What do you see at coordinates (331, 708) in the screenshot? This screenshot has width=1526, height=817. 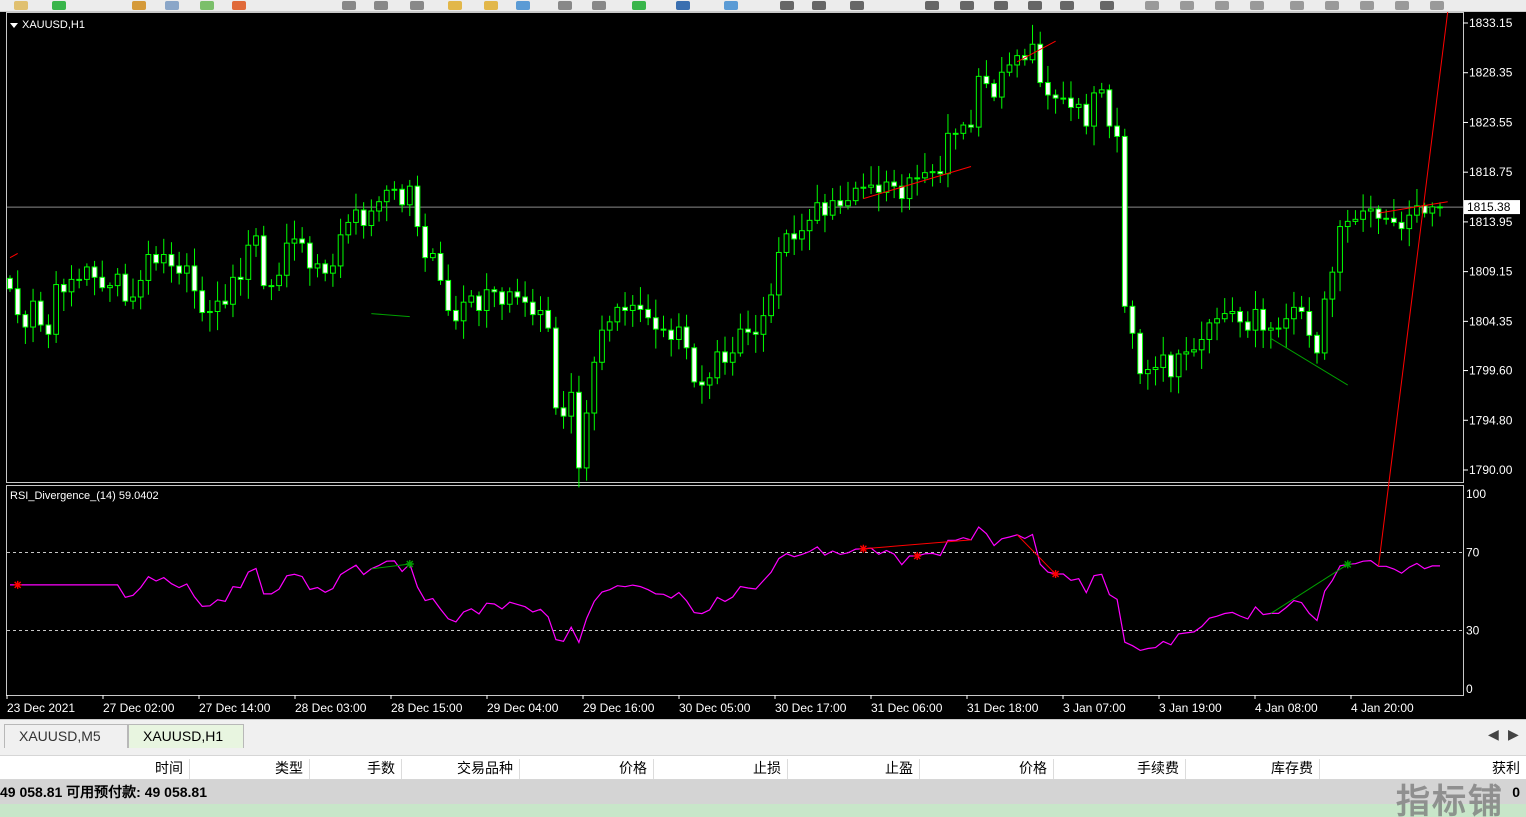 I see `time-axis-label: 28 Dec 03:00` at bounding box center [331, 708].